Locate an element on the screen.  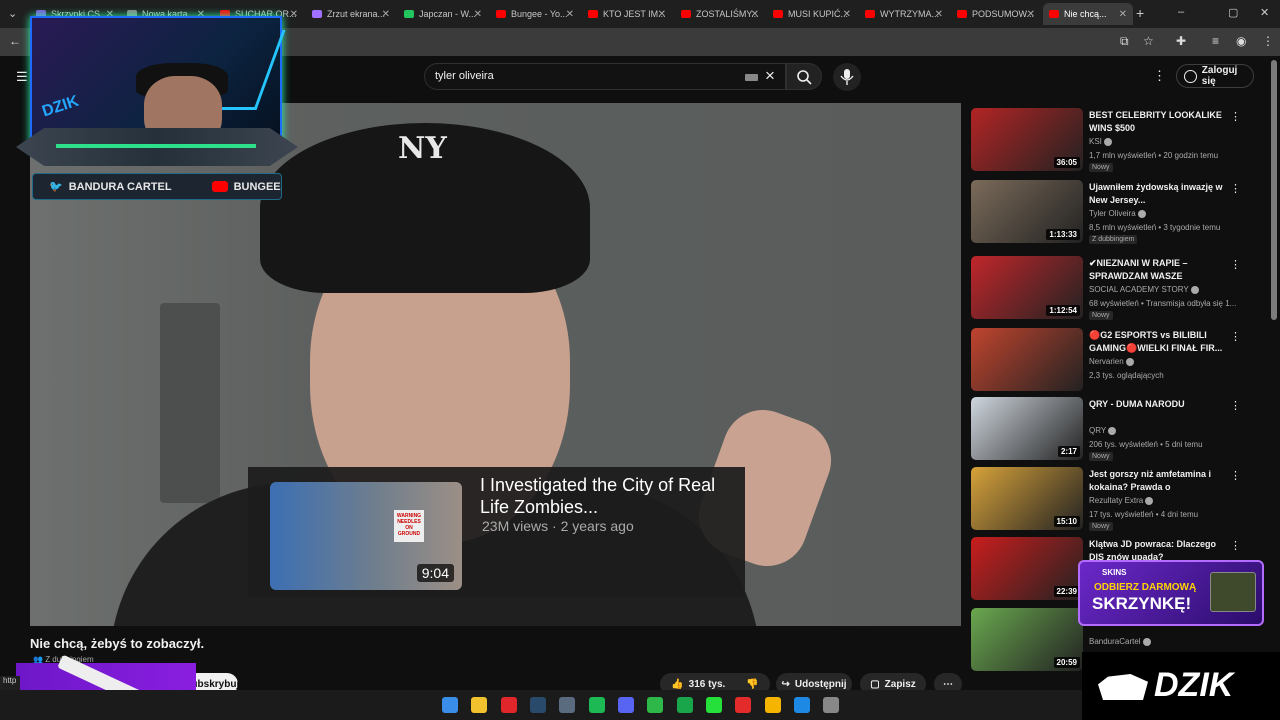
thumbs-down-icon: 👎 is located at coordinates (752, 684).